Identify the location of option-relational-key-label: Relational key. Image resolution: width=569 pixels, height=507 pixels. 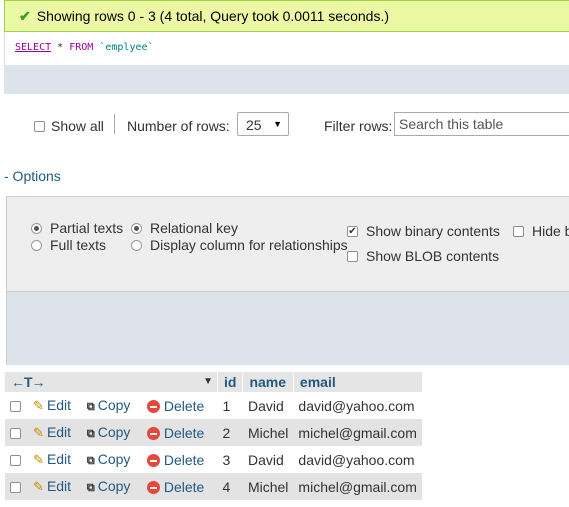
(194, 228).